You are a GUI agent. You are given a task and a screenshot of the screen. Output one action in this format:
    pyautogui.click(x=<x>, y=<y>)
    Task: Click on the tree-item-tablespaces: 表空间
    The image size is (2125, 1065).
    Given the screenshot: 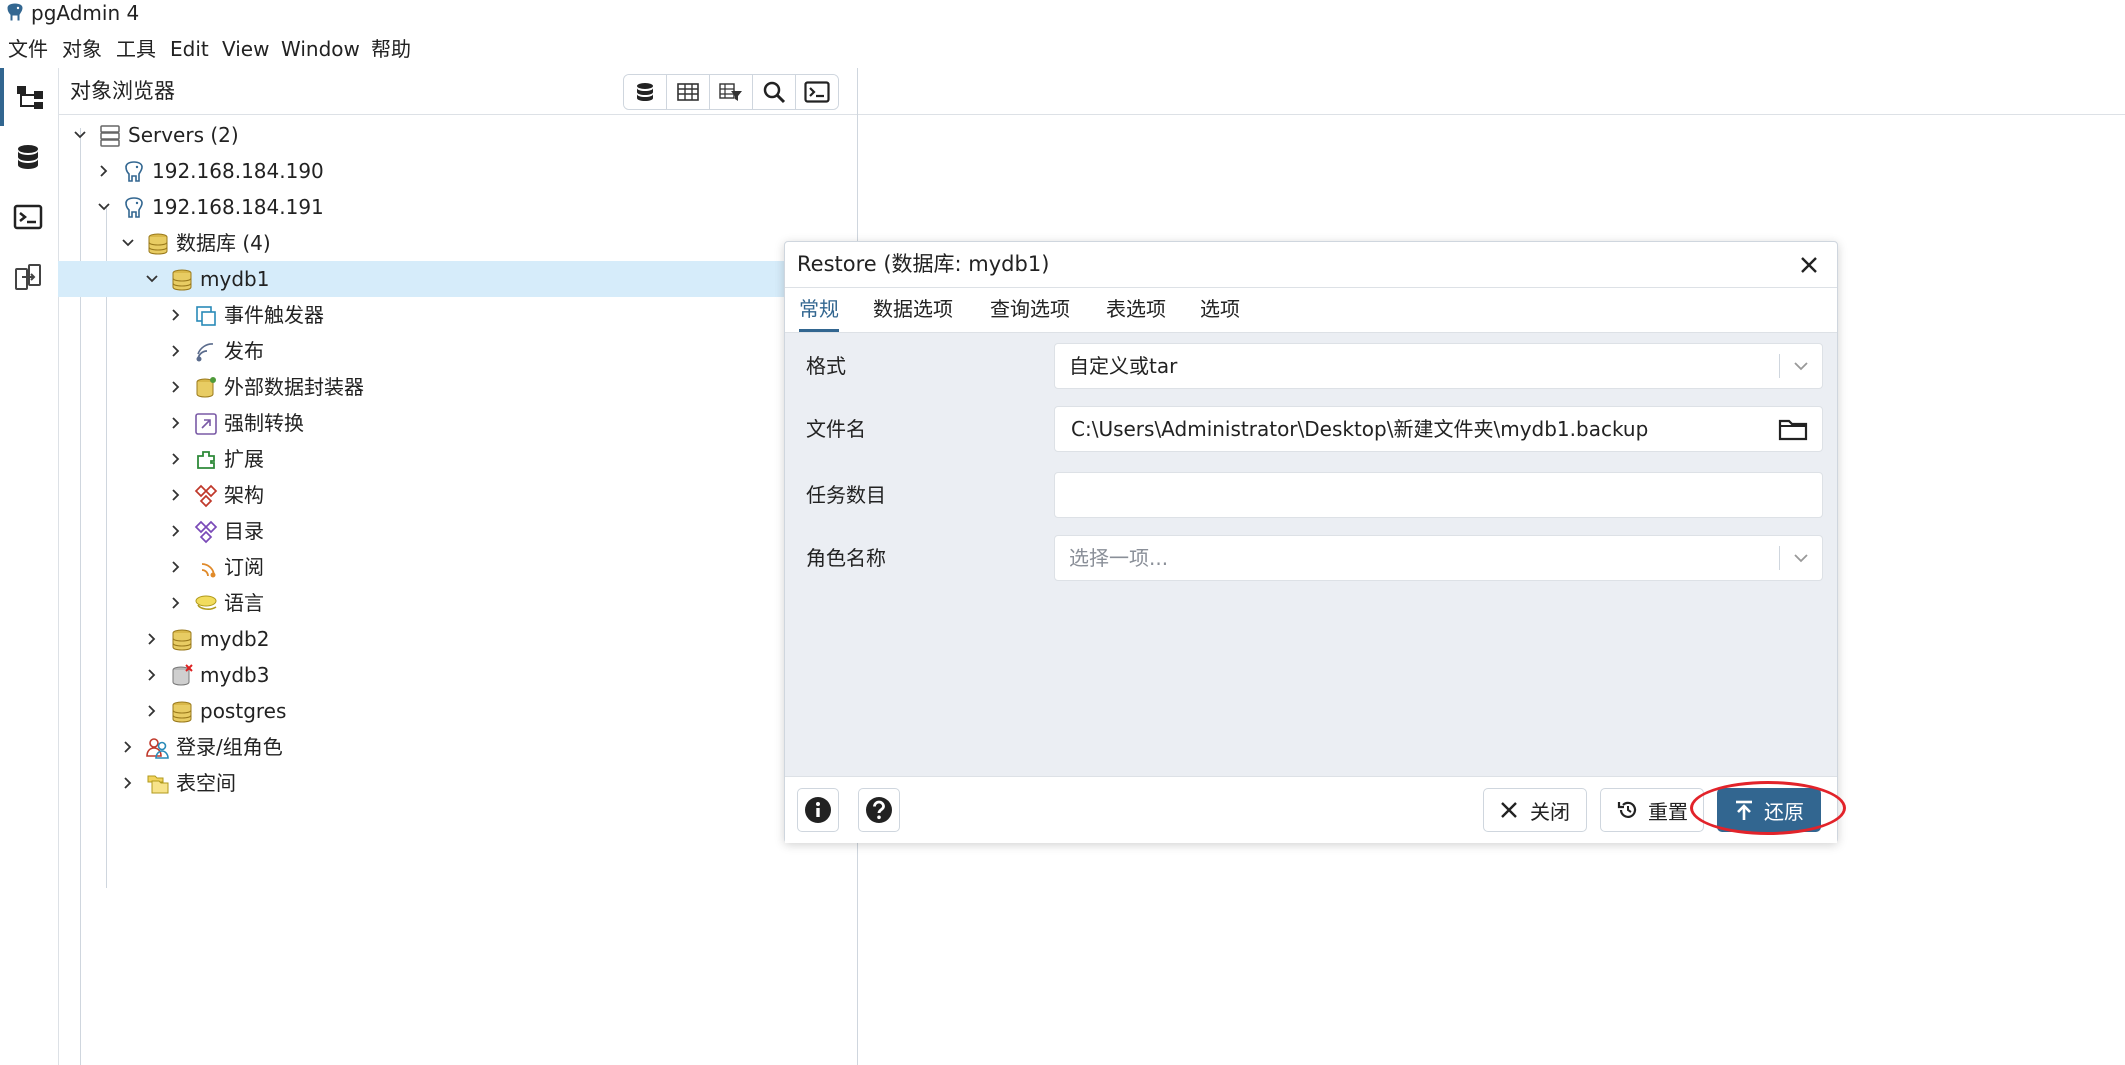 What is the action you would take?
    pyautogui.click(x=457, y=783)
    